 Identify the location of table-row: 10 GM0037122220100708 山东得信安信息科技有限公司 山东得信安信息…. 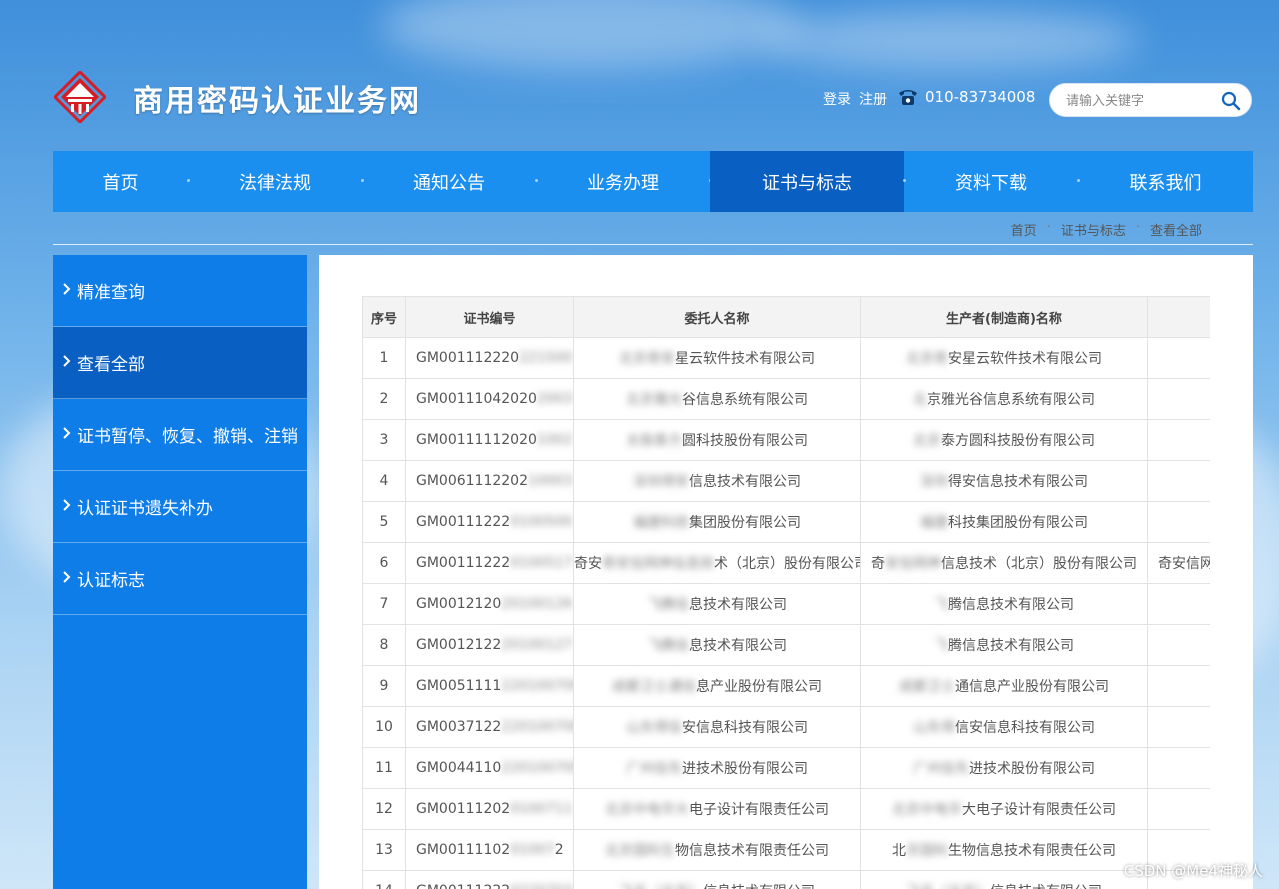
(786, 727).